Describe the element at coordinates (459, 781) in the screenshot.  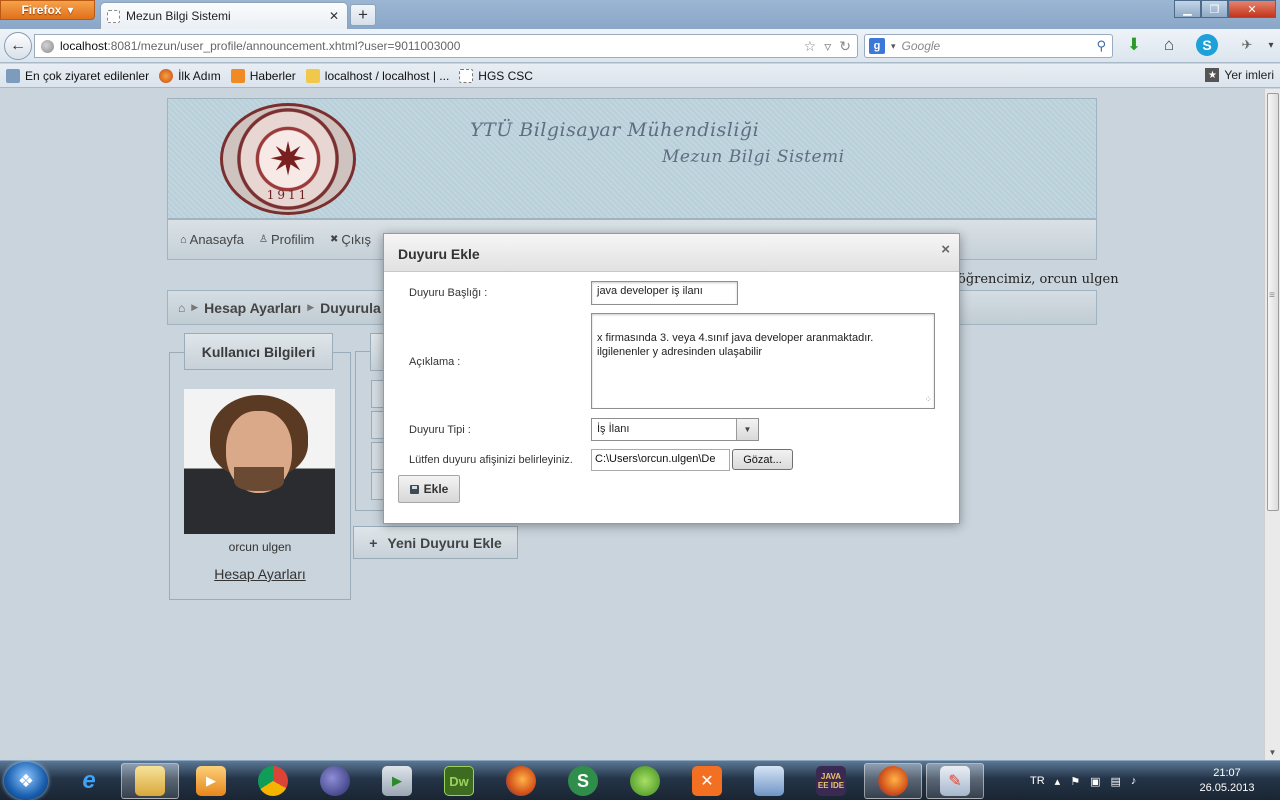
I see `dreamweaver-icon: Dw` at that location.